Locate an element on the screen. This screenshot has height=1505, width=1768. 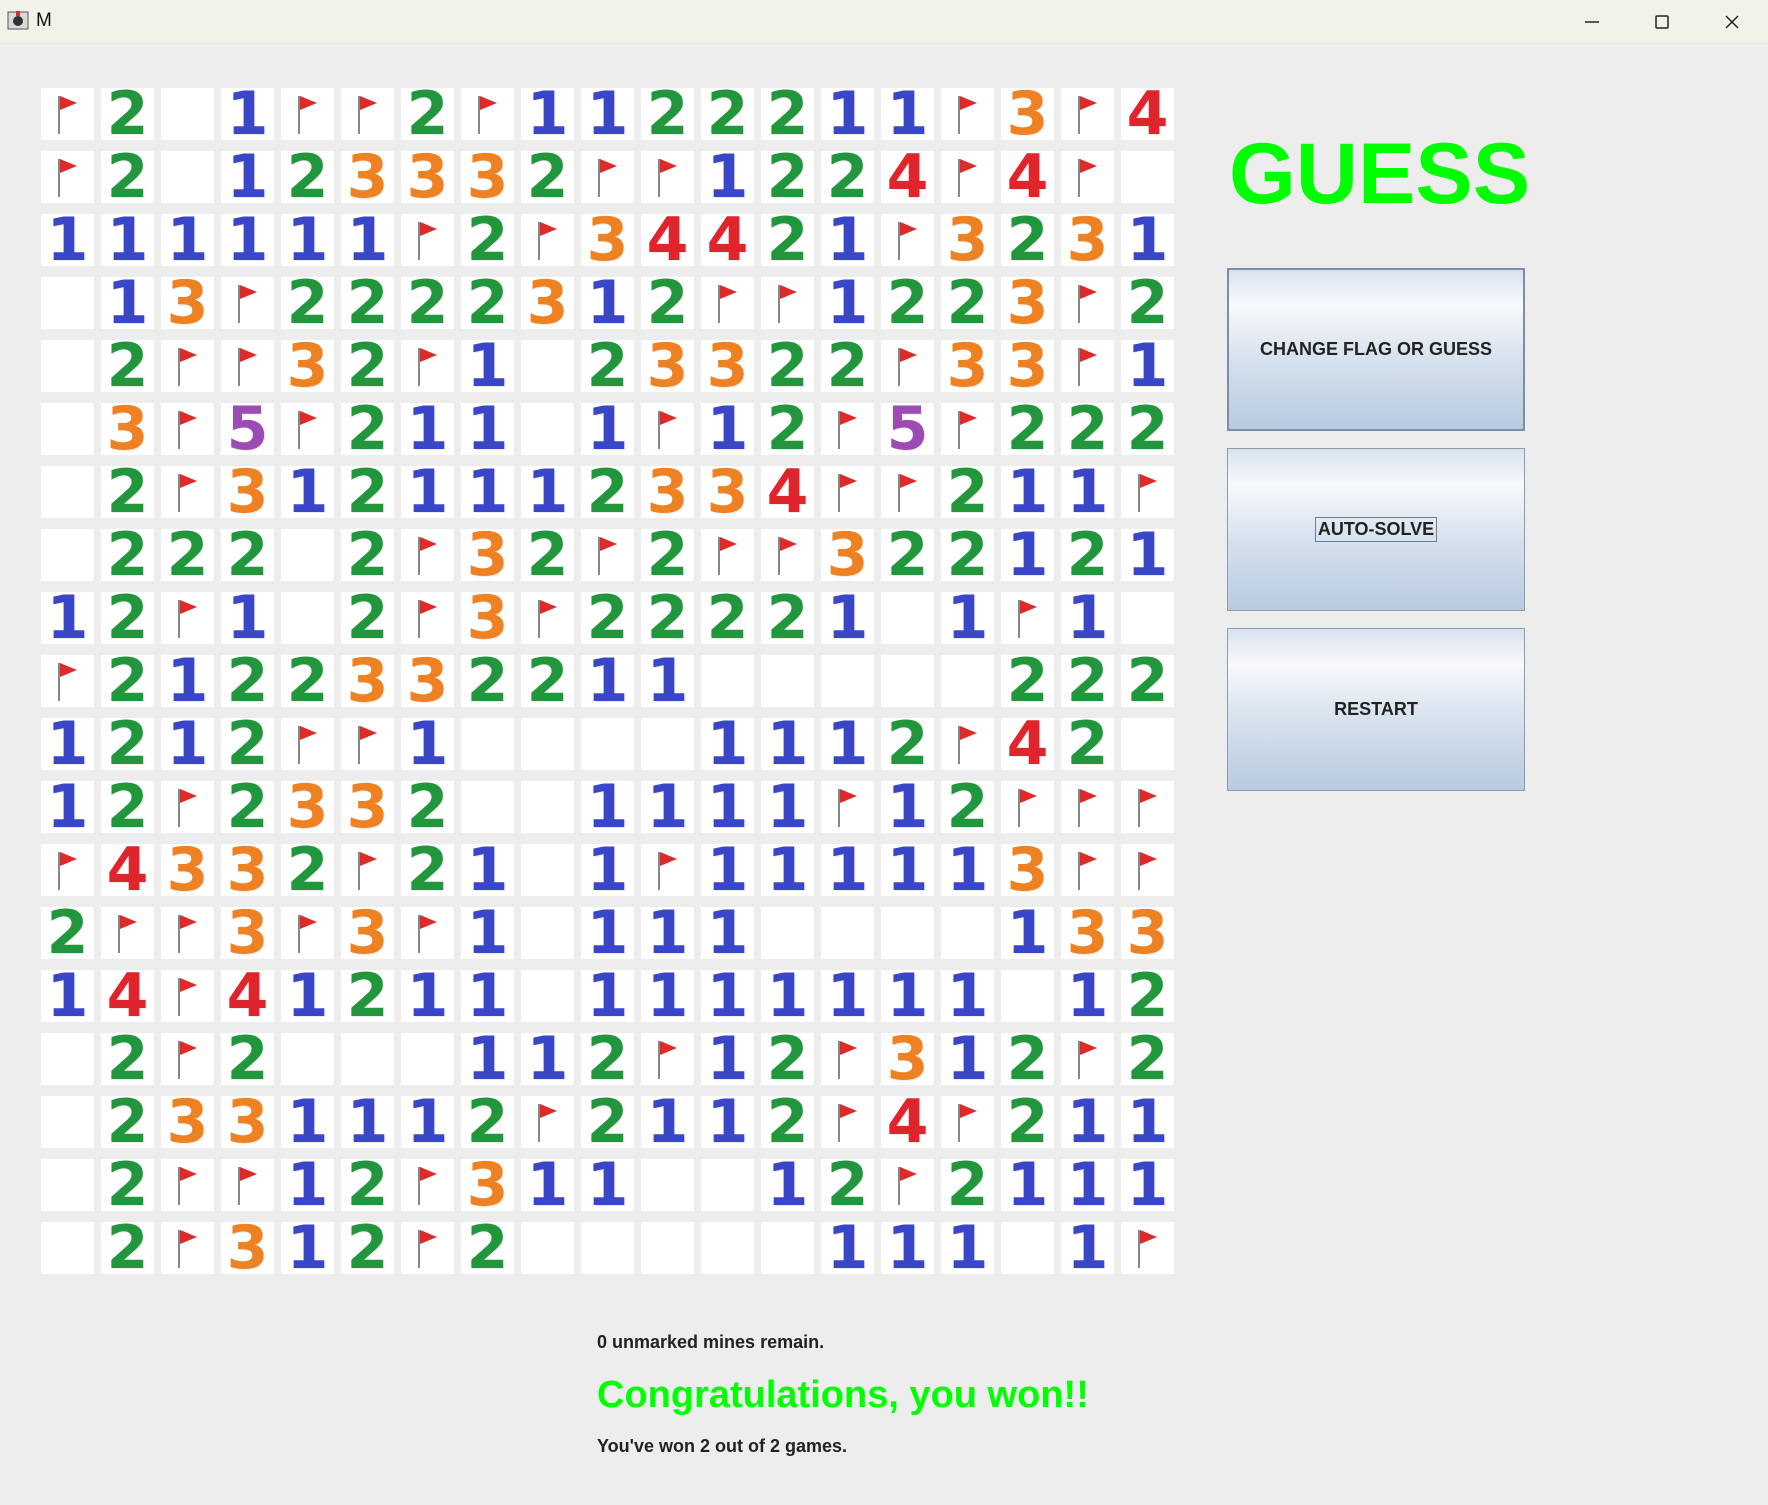
number-cell: 5 is located at coordinates (907, 429).